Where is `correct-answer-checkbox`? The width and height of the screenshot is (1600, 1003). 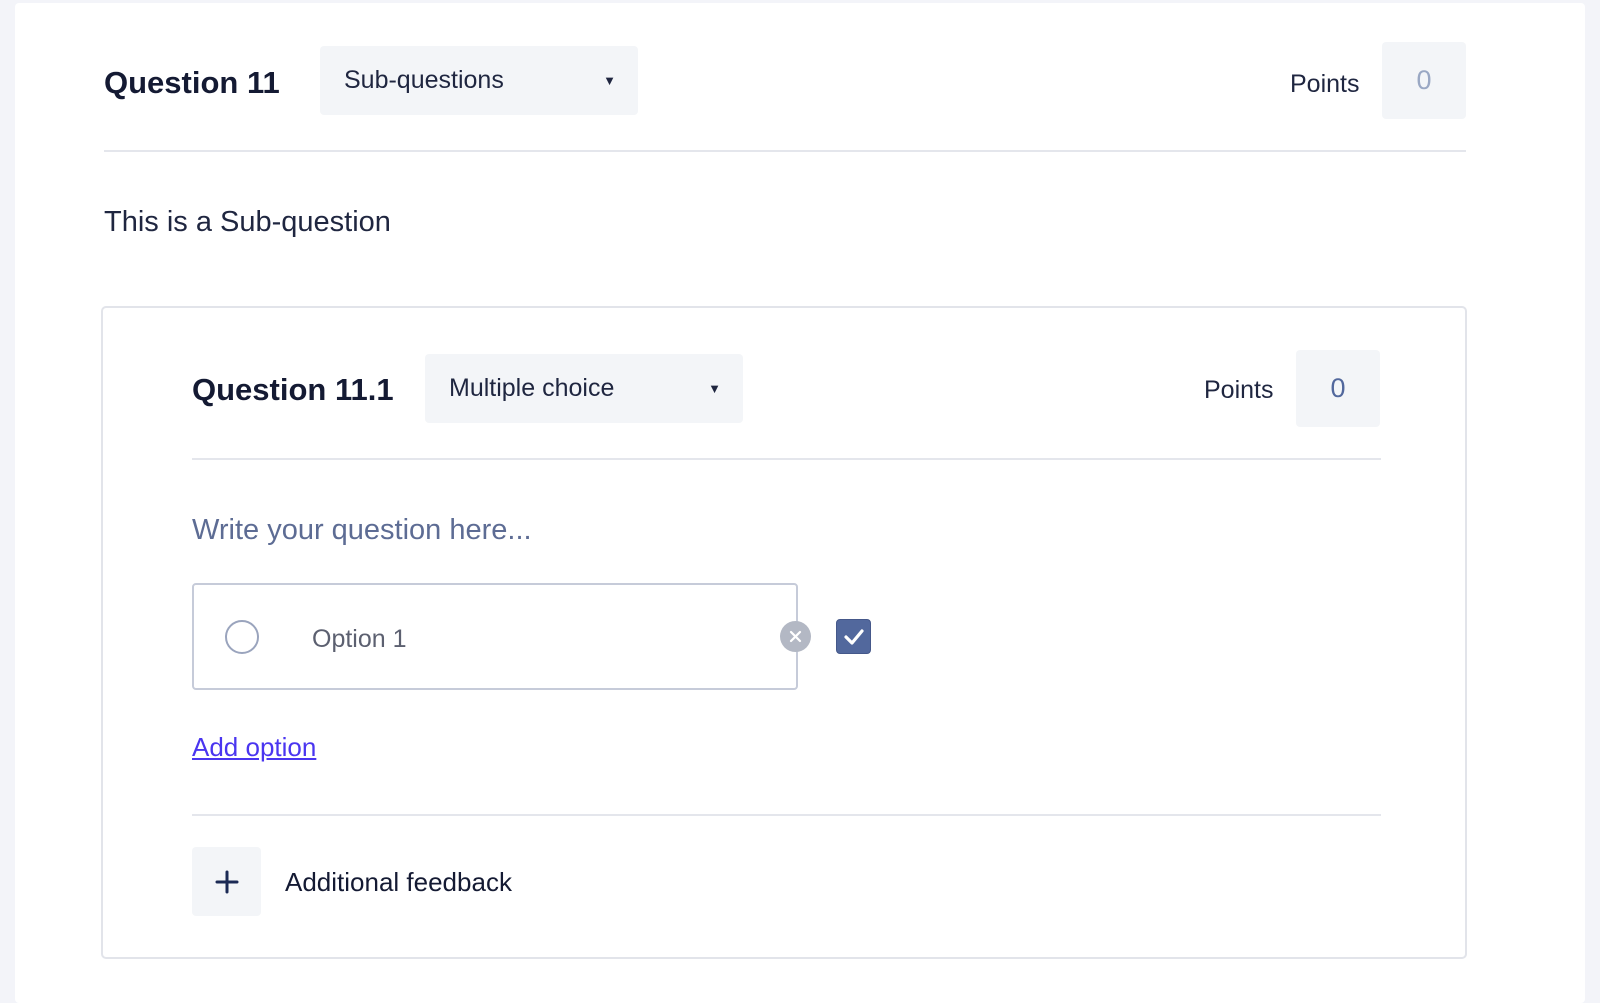 correct-answer-checkbox is located at coordinates (853, 636).